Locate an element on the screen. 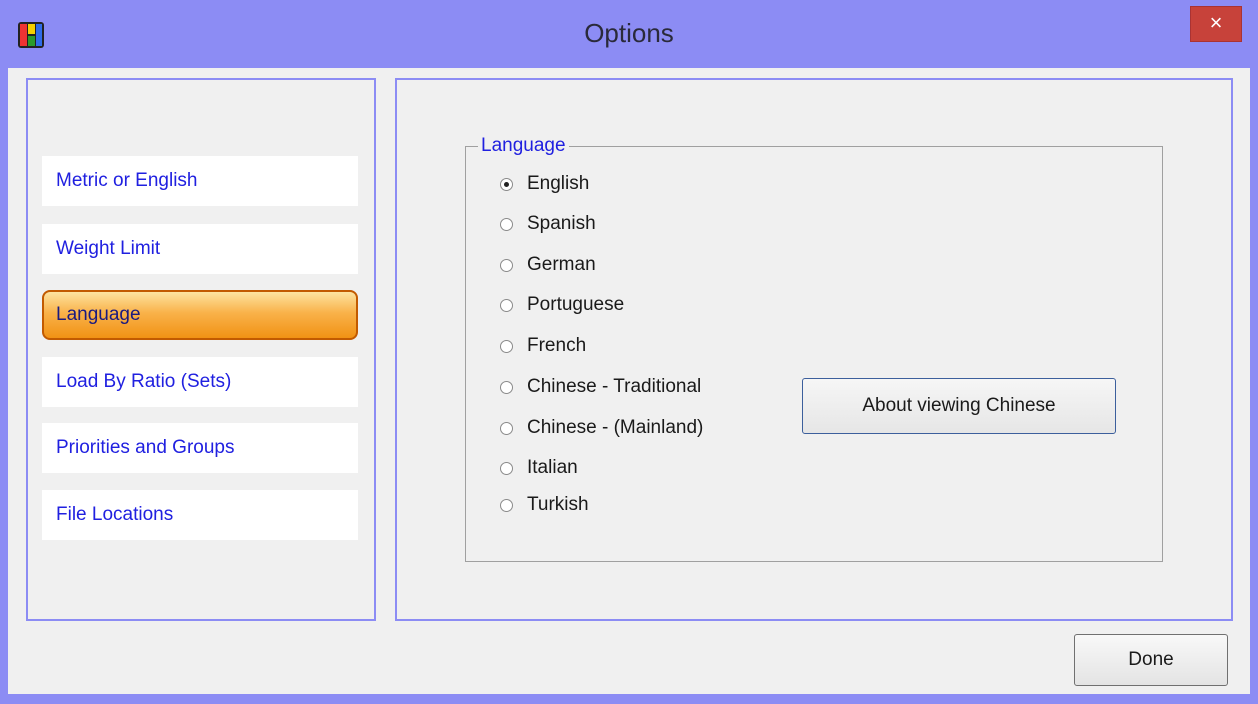  window-title: Options is located at coordinates (629, 33).